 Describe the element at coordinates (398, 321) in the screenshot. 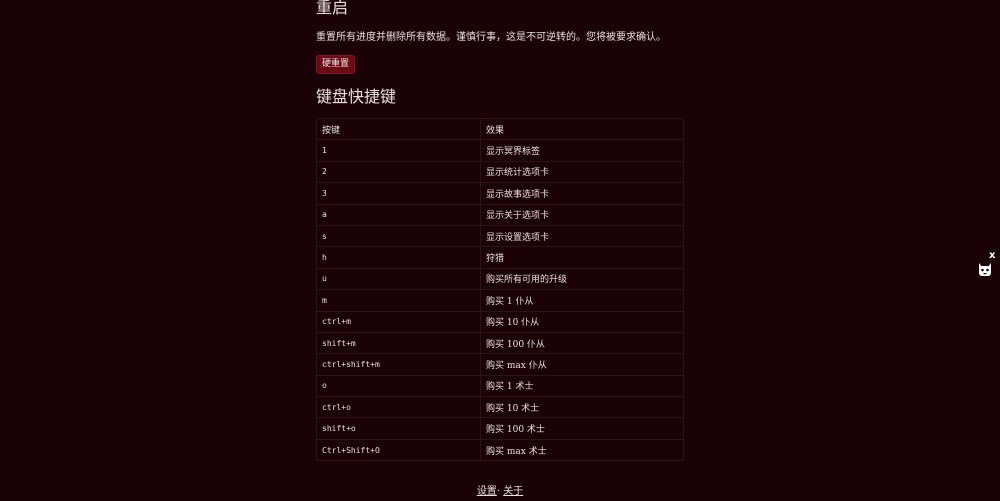

I see `shortcut-key: ctrl+m` at that location.